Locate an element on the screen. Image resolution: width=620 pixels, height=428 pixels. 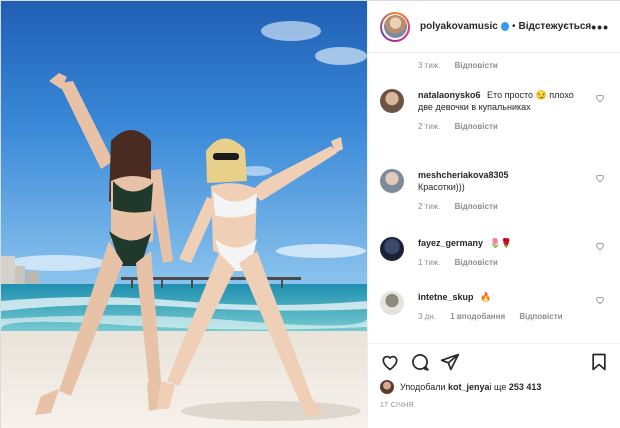
comment-bubble-icon is located at coordinates (420, 362).